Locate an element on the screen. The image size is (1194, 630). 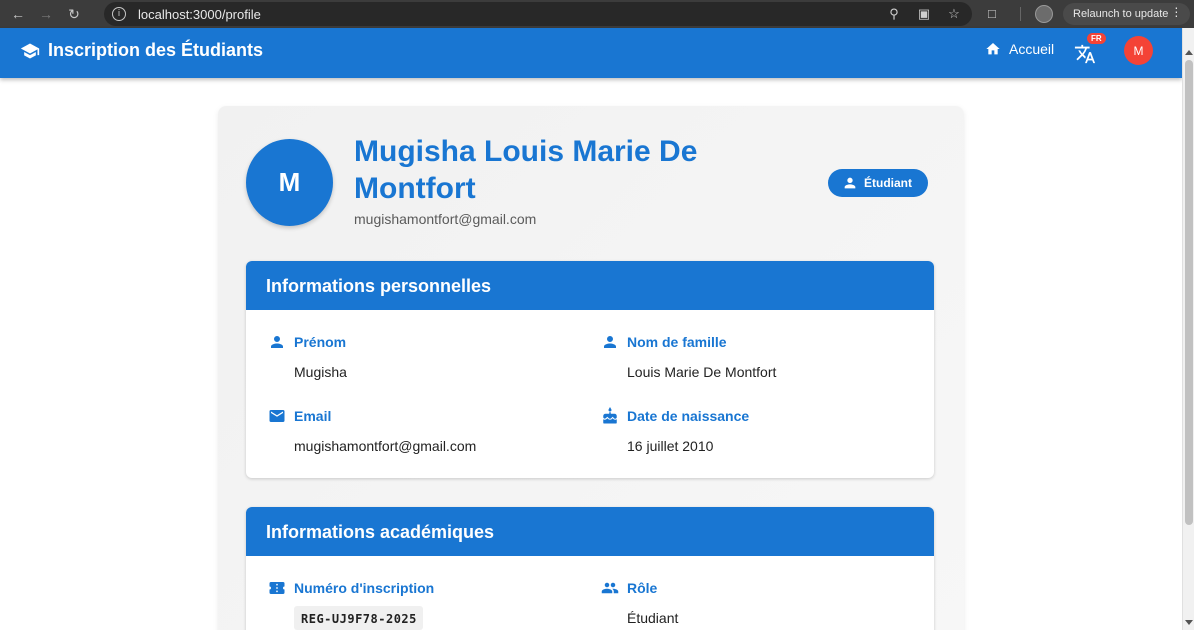
registration-number-label: Numéro d'inscription is located at coordinates (364, 588).